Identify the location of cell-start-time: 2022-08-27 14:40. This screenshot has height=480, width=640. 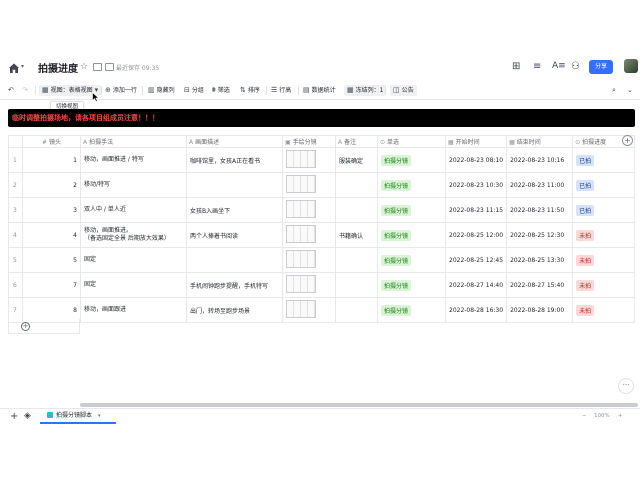
(476, 285).